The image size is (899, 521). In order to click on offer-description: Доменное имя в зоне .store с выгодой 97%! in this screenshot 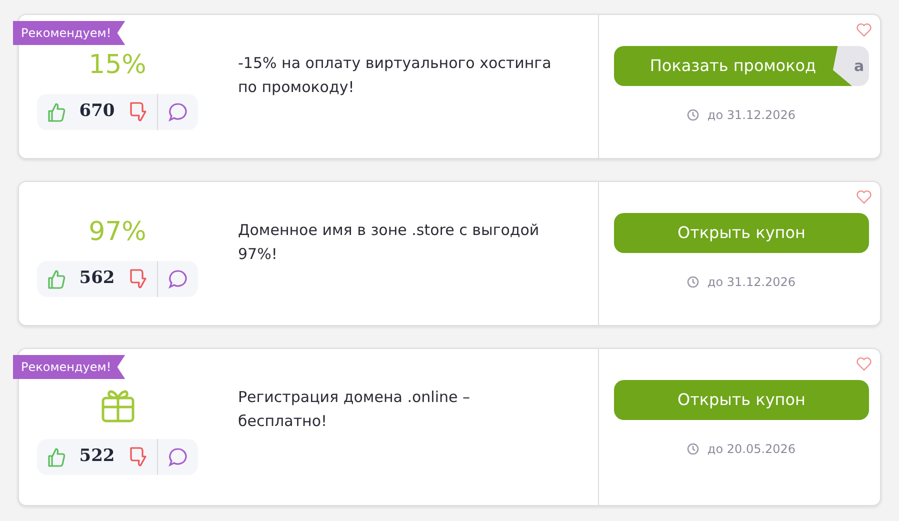, I will do `click(389, 242)`.